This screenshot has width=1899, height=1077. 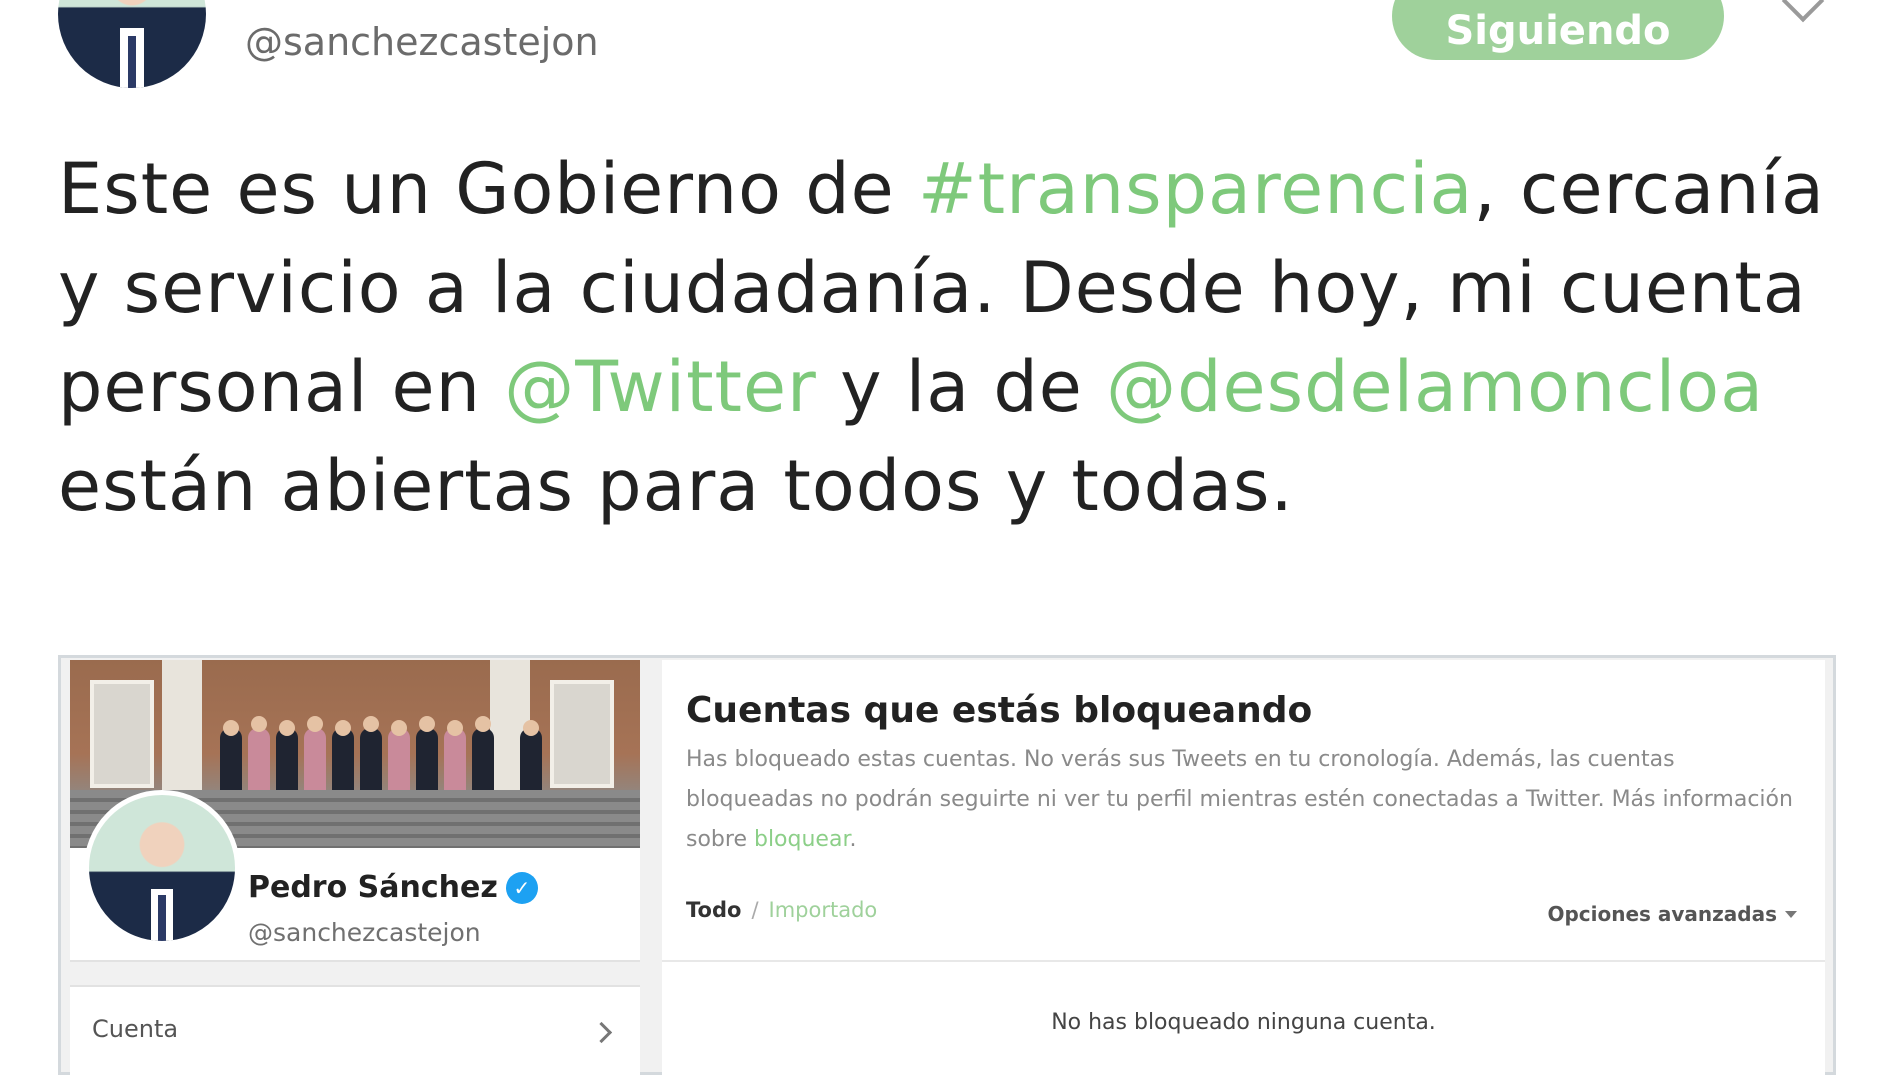 What do you see at coordinates (1662, 914) in the screenshot?
I see `advanced-options-label: Opciones avanzadas` at bounding box center [1662, 914].